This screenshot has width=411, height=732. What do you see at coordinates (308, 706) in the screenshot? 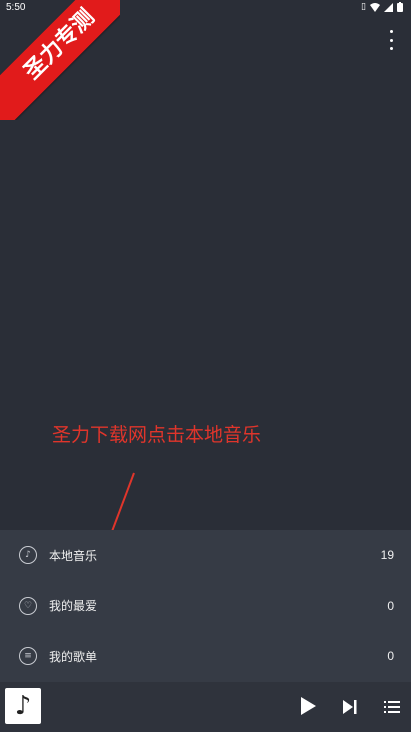
I see `play-button` at bounding box center [308, 706].